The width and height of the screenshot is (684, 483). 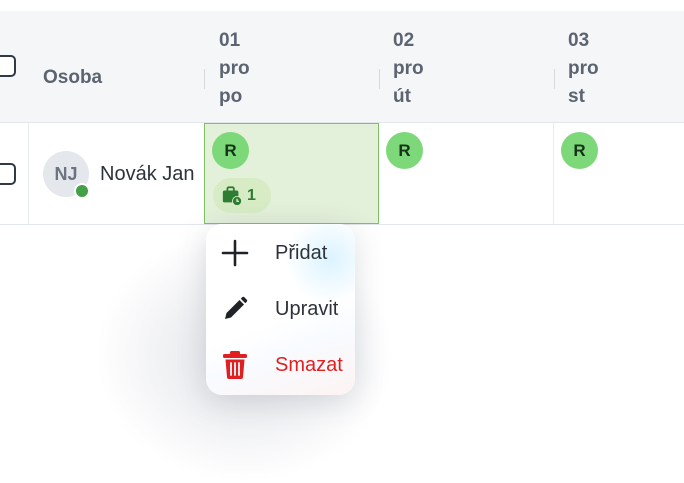 What do you see at coordinates (235, 309) in the screenshot?
I see `pencil-icon` at bounding box center [235, 309].